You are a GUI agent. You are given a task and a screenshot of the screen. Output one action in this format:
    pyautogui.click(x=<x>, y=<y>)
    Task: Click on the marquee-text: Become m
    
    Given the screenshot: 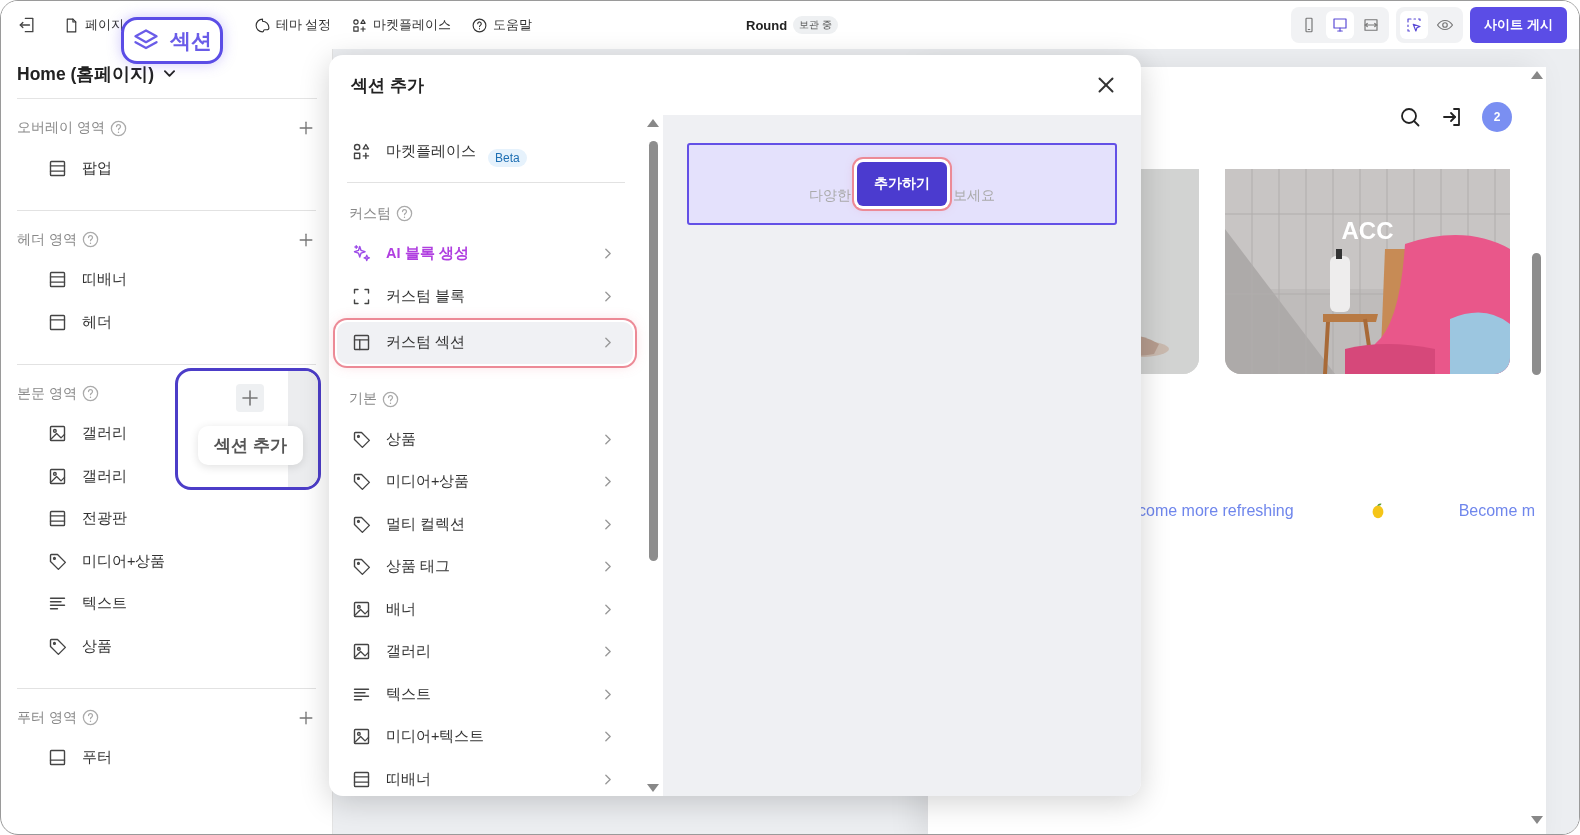 What is the action you would take?
    pyautogui.click(x=1497, y=511)
    